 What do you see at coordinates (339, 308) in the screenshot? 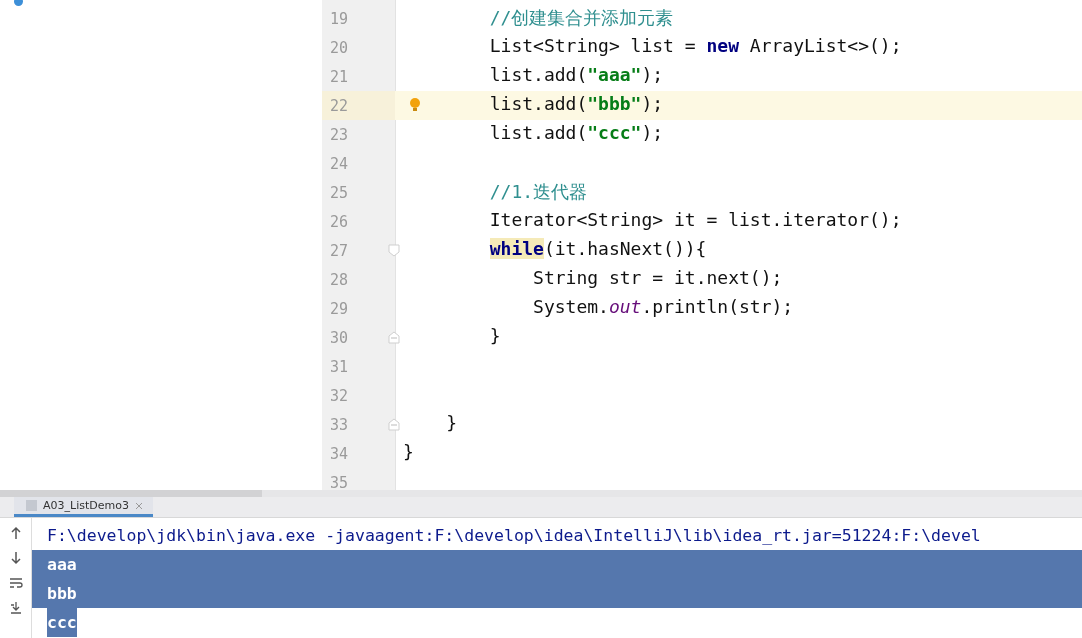
I see `line-number: 29` at bounding box center [339, 308].